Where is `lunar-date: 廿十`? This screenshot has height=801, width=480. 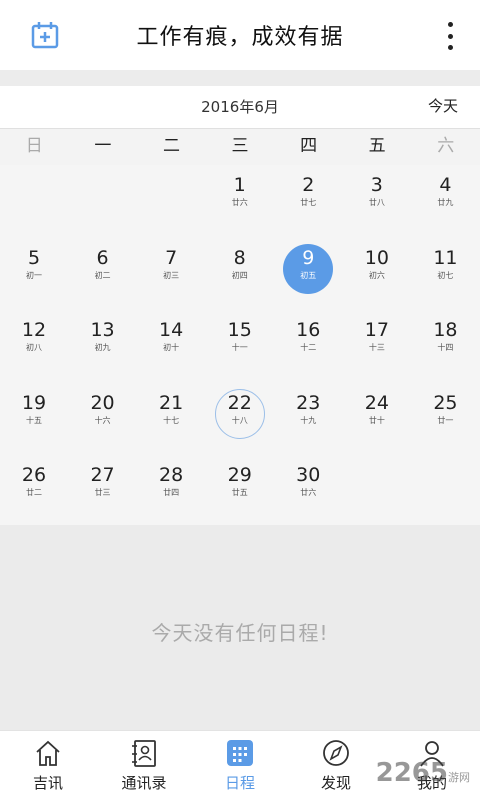
lunar-date: 廿十 is located at coordinates (376, 420).